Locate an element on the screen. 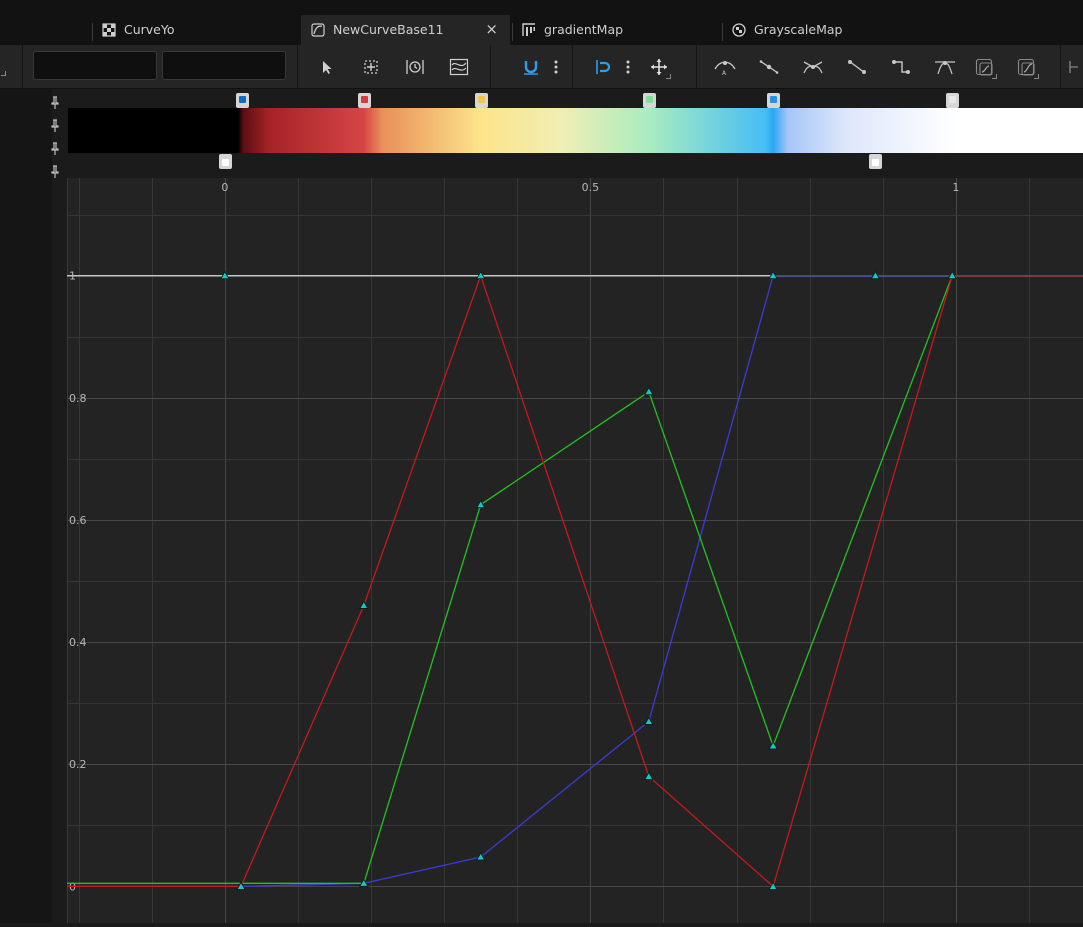  checker-icon is located at coordinates (109, 30).